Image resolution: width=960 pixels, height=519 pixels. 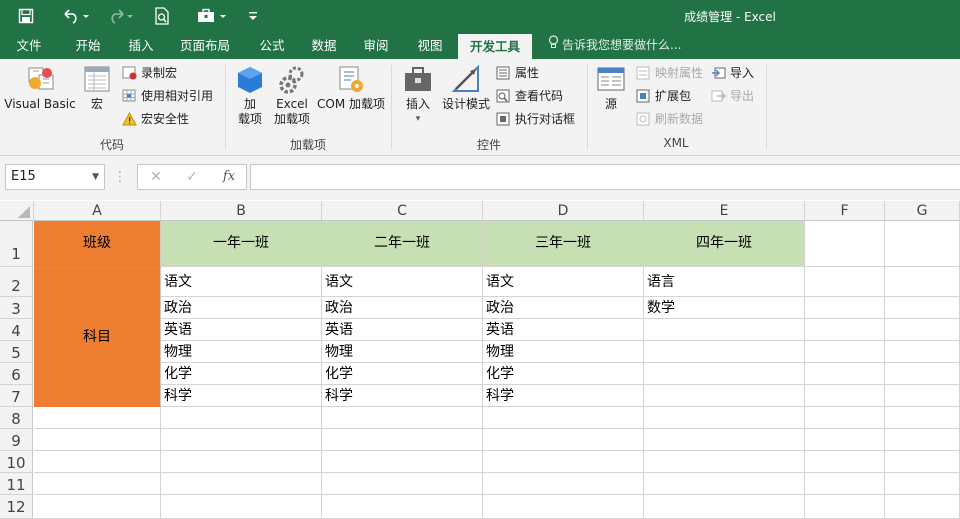 I want to click on toolbox-icon, so click(x=212, y=16).